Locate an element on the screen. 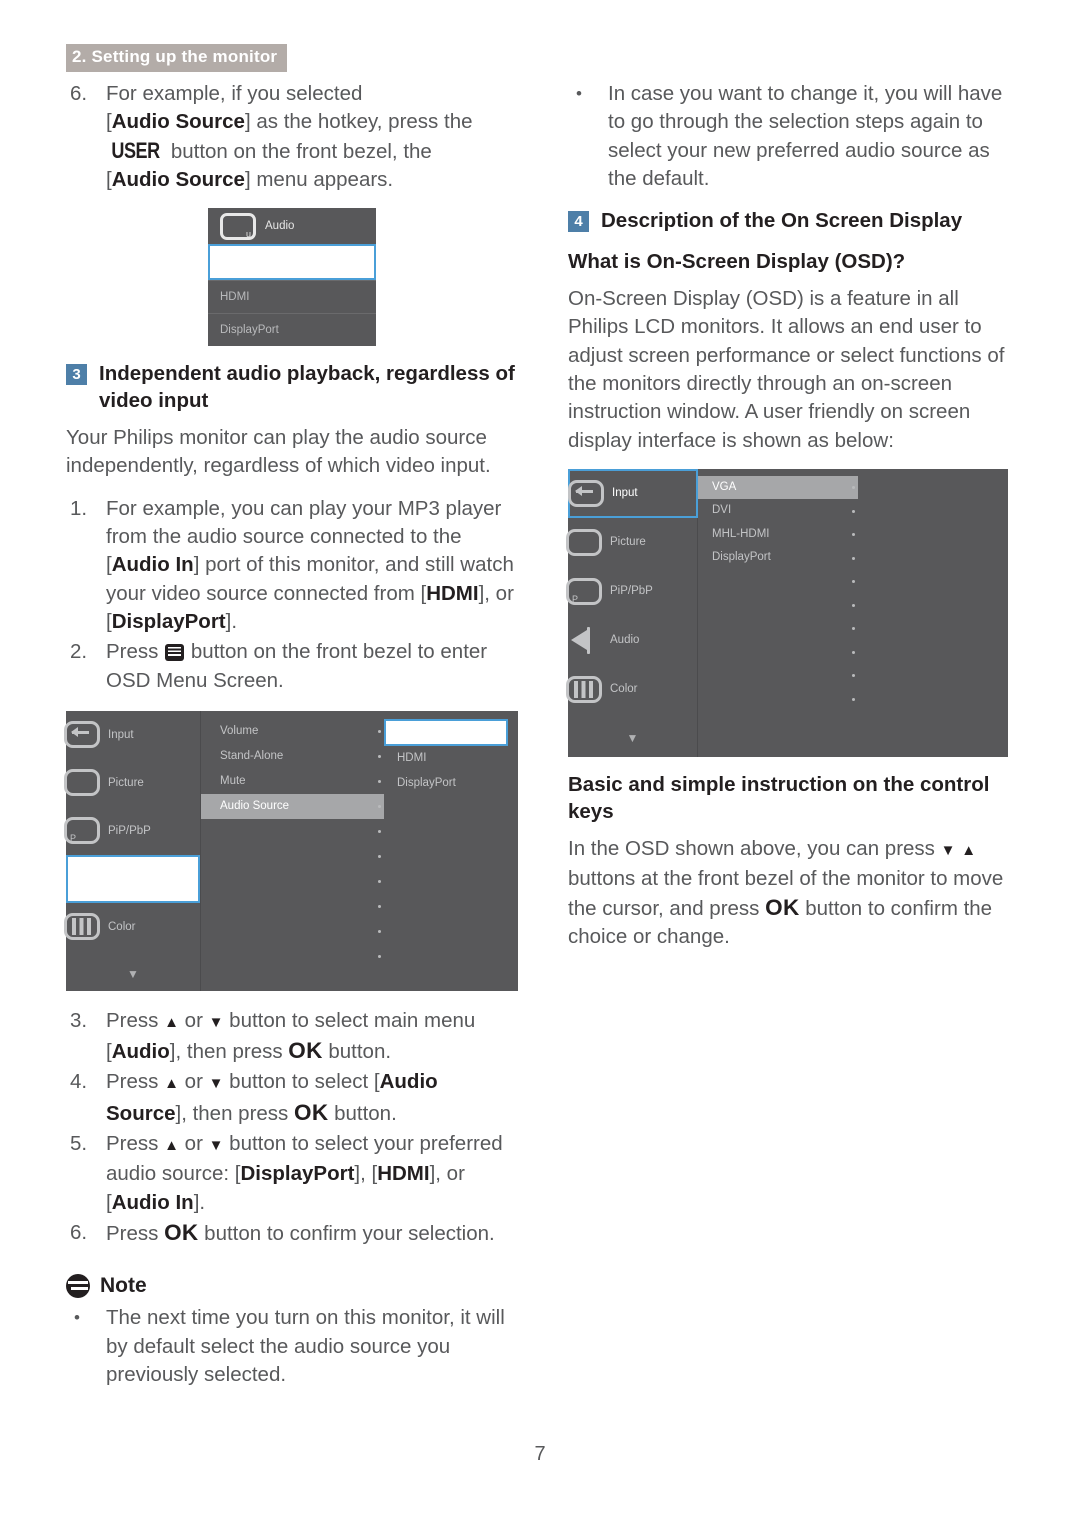 This screenshot has width=1080, height=1527. menu-item-displayport: DisplayPort is located at coordinates (773, 558).